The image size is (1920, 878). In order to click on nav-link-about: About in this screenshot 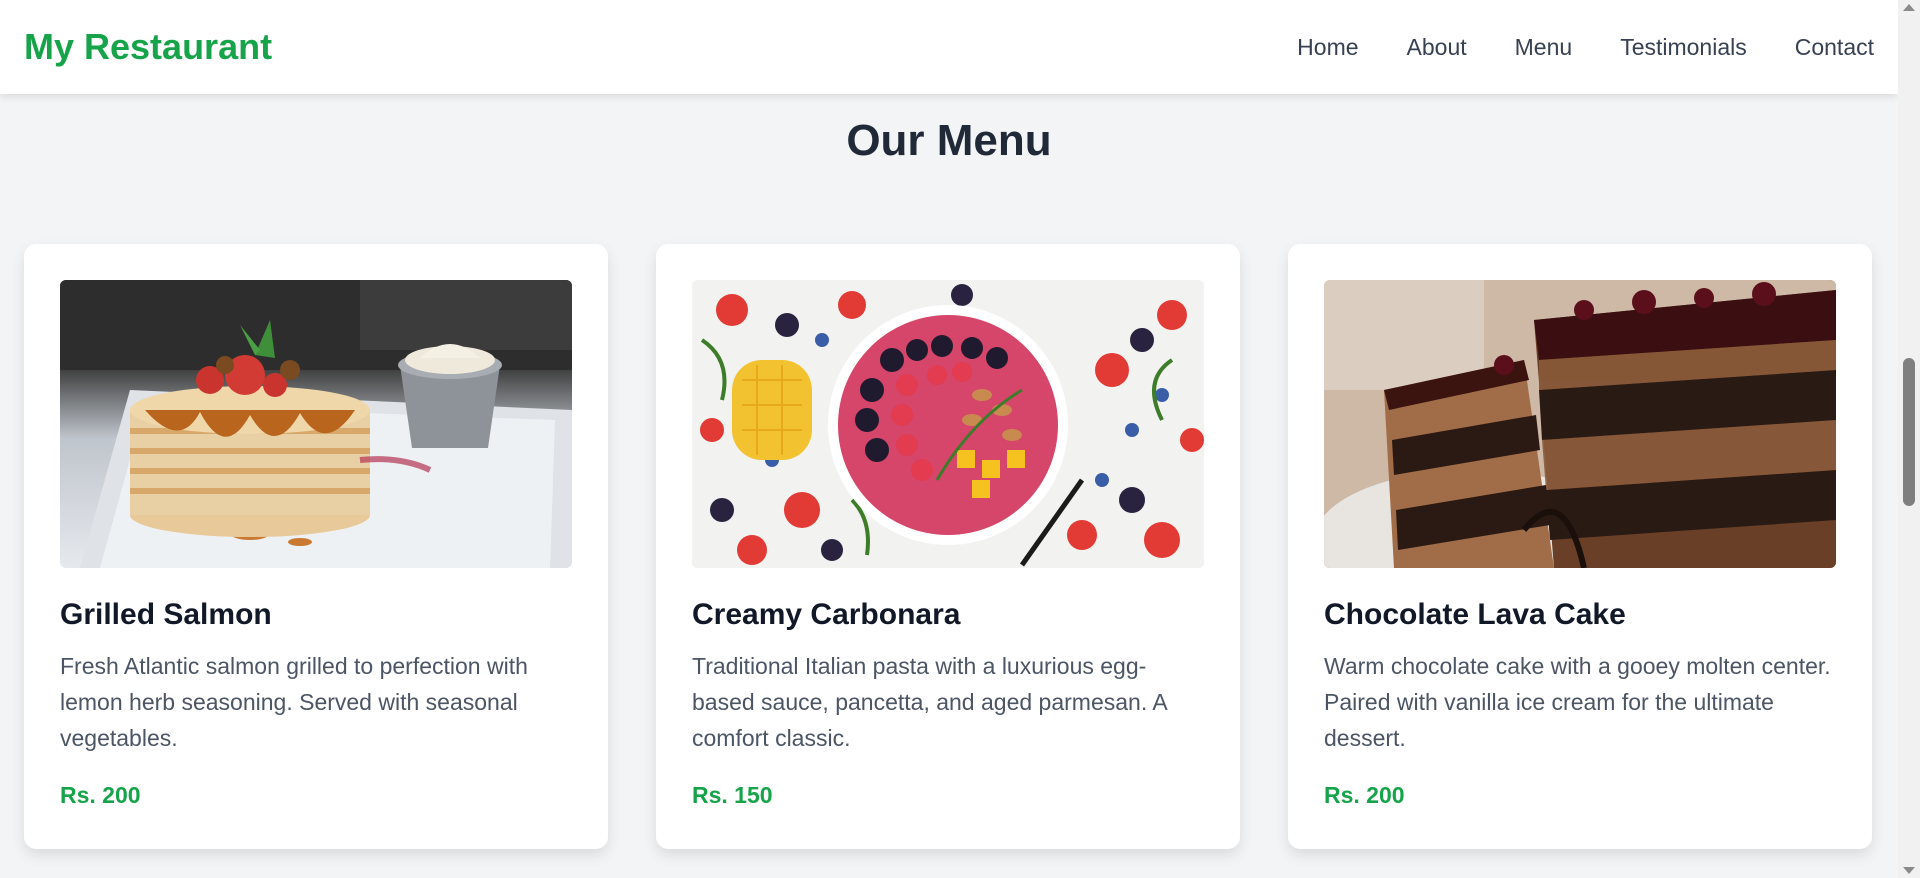, I will do `click(1437, 47)`.